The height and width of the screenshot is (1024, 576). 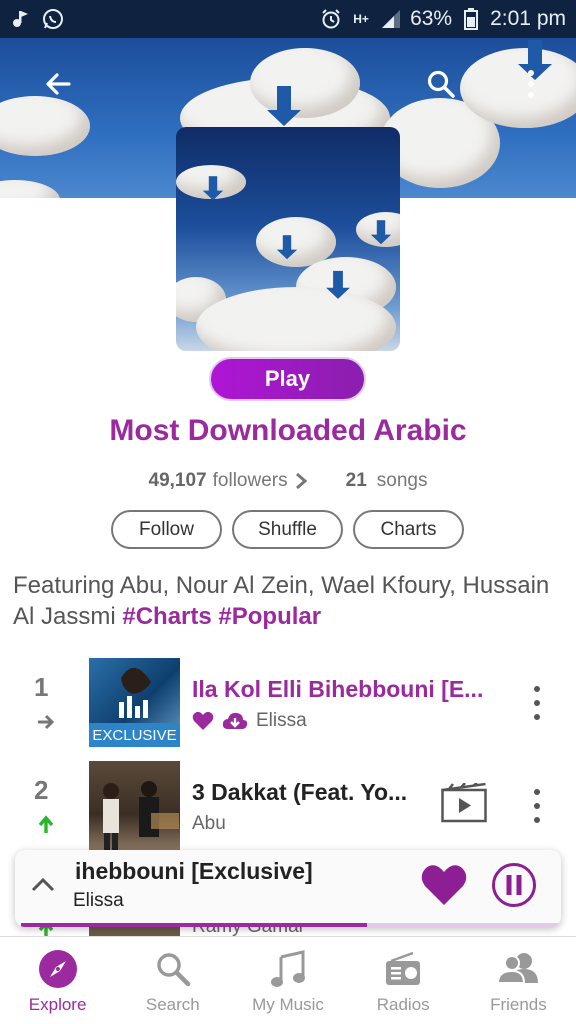 What do you see at coordinates (361, 19) in the screenshot?
I see `h-plus-icon: H+` at bounding box center [361, 19].